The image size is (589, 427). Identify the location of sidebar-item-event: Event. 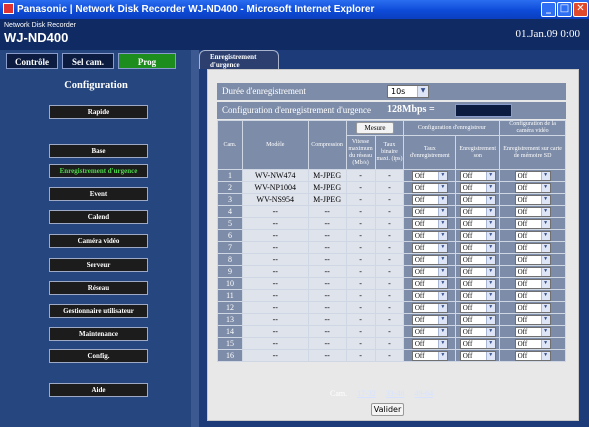
(98, 194).